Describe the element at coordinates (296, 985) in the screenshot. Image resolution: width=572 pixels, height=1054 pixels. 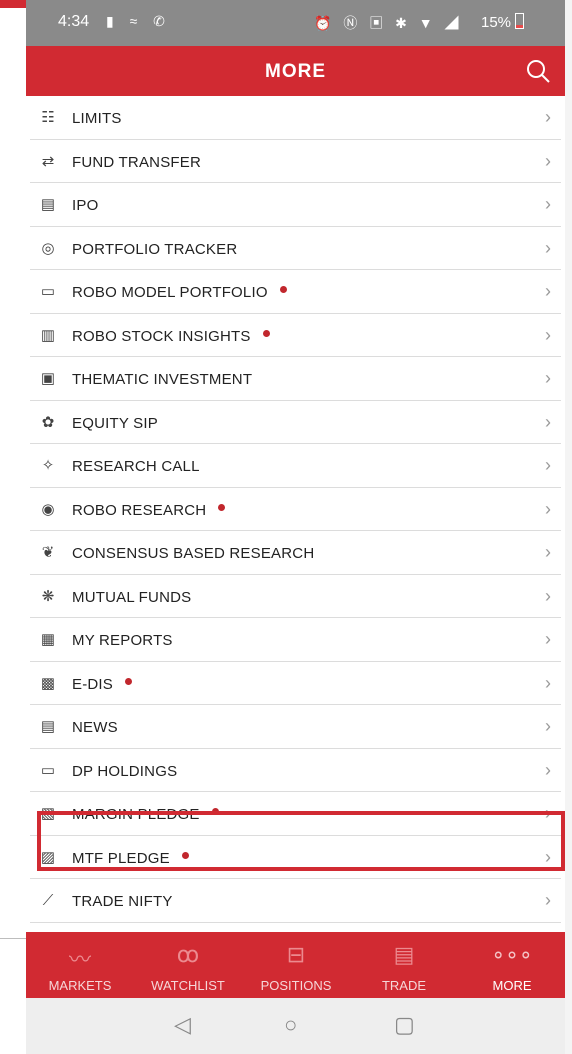
I see `nav-label: POSITIONS` at that location.